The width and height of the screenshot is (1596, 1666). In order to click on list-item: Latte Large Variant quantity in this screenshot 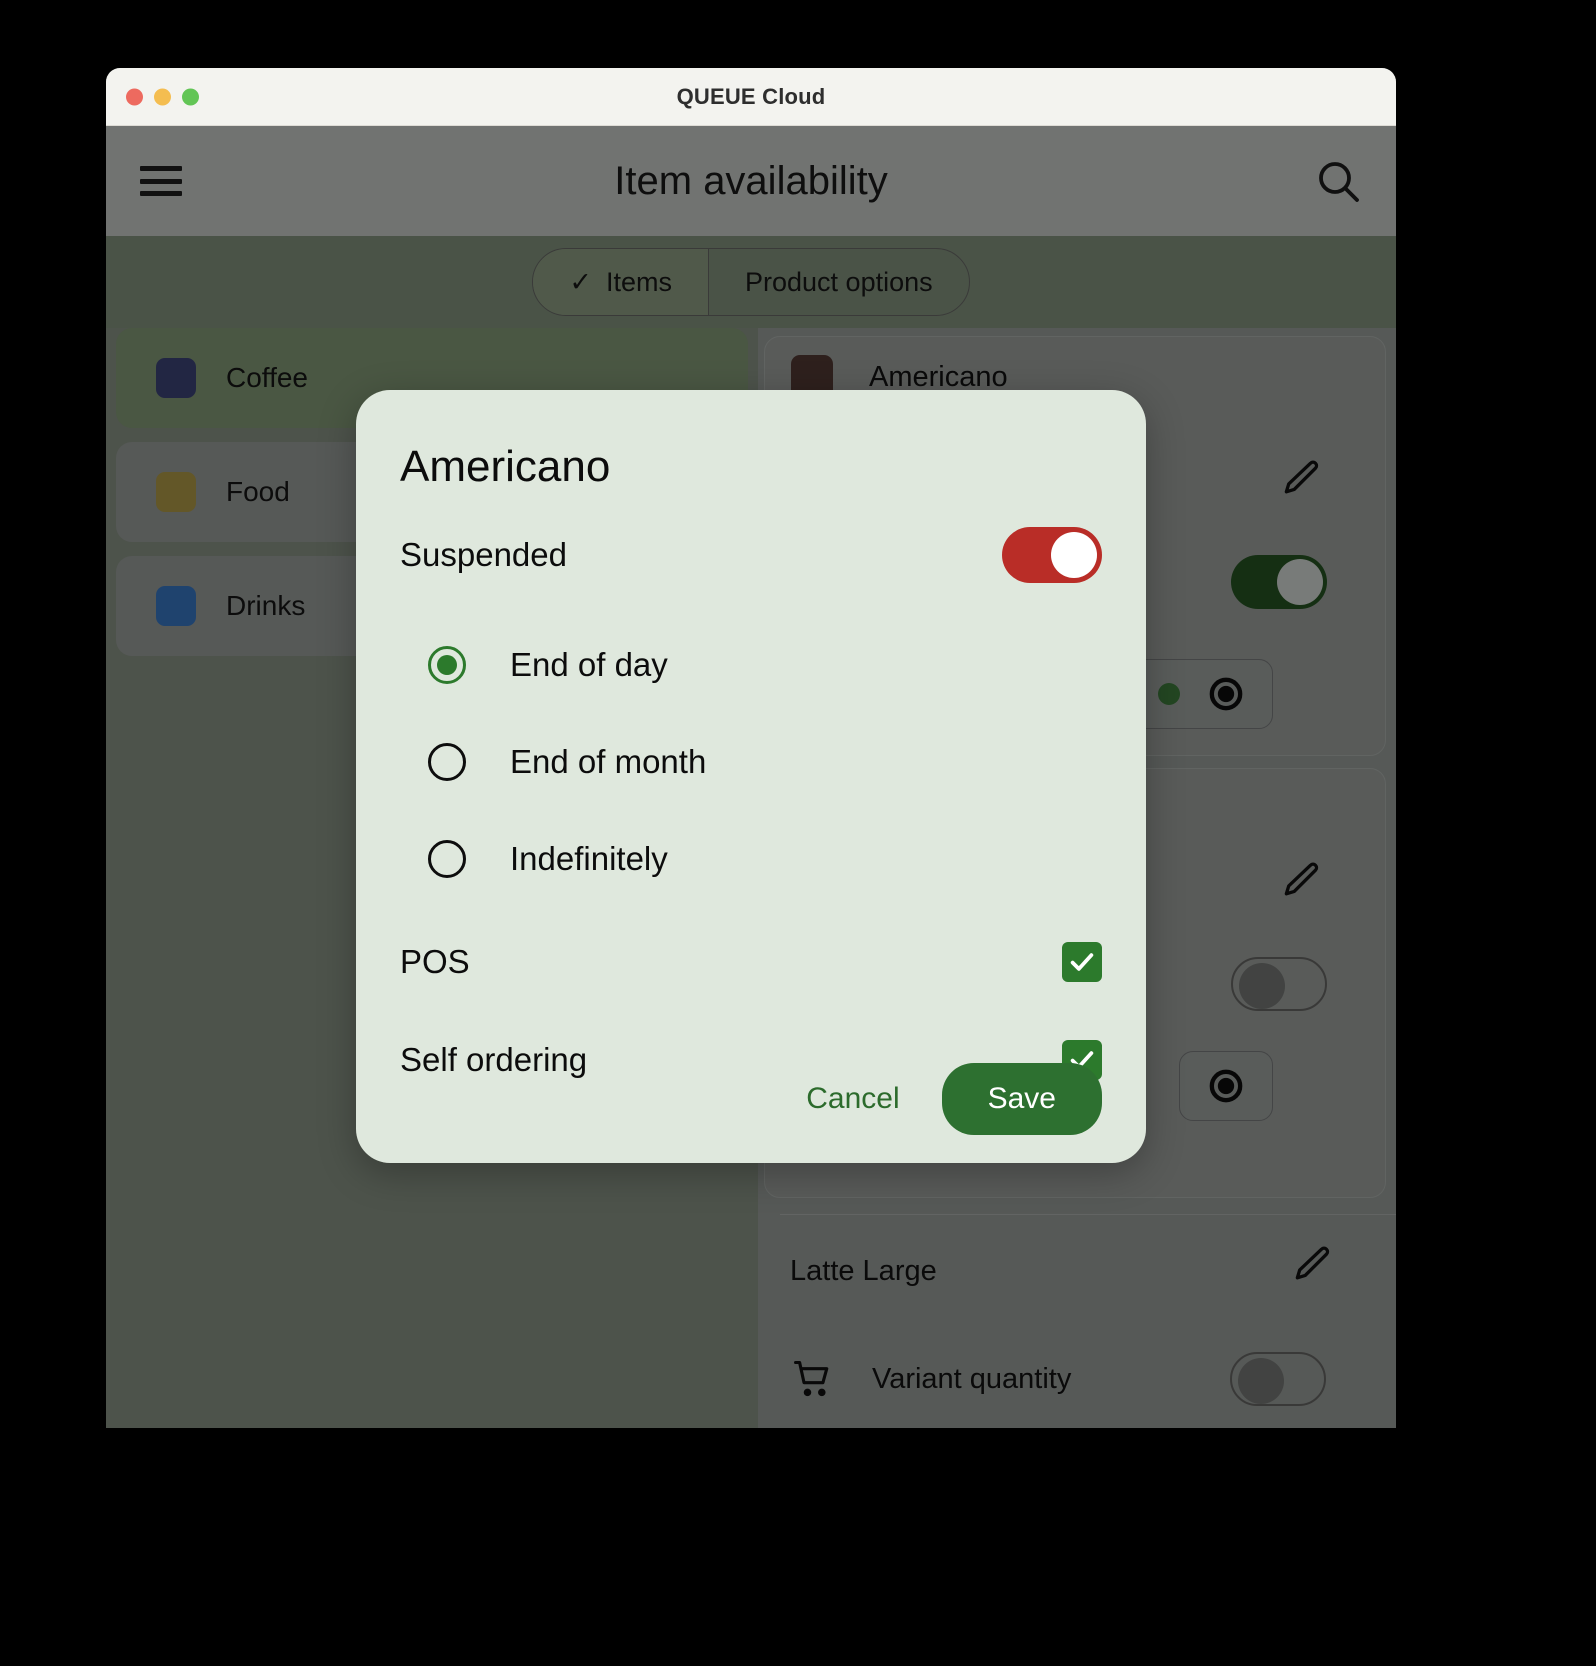, I will do `click(1075, 1332)`.